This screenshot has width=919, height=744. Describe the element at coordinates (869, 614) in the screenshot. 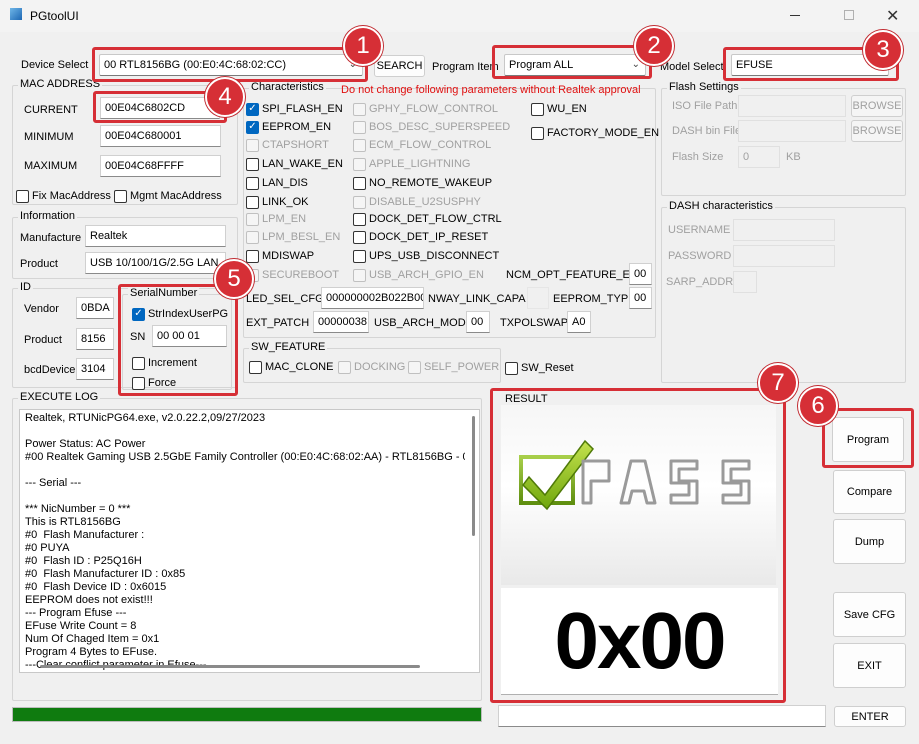

I see `save-cfg-button: Save CFG` at that location.